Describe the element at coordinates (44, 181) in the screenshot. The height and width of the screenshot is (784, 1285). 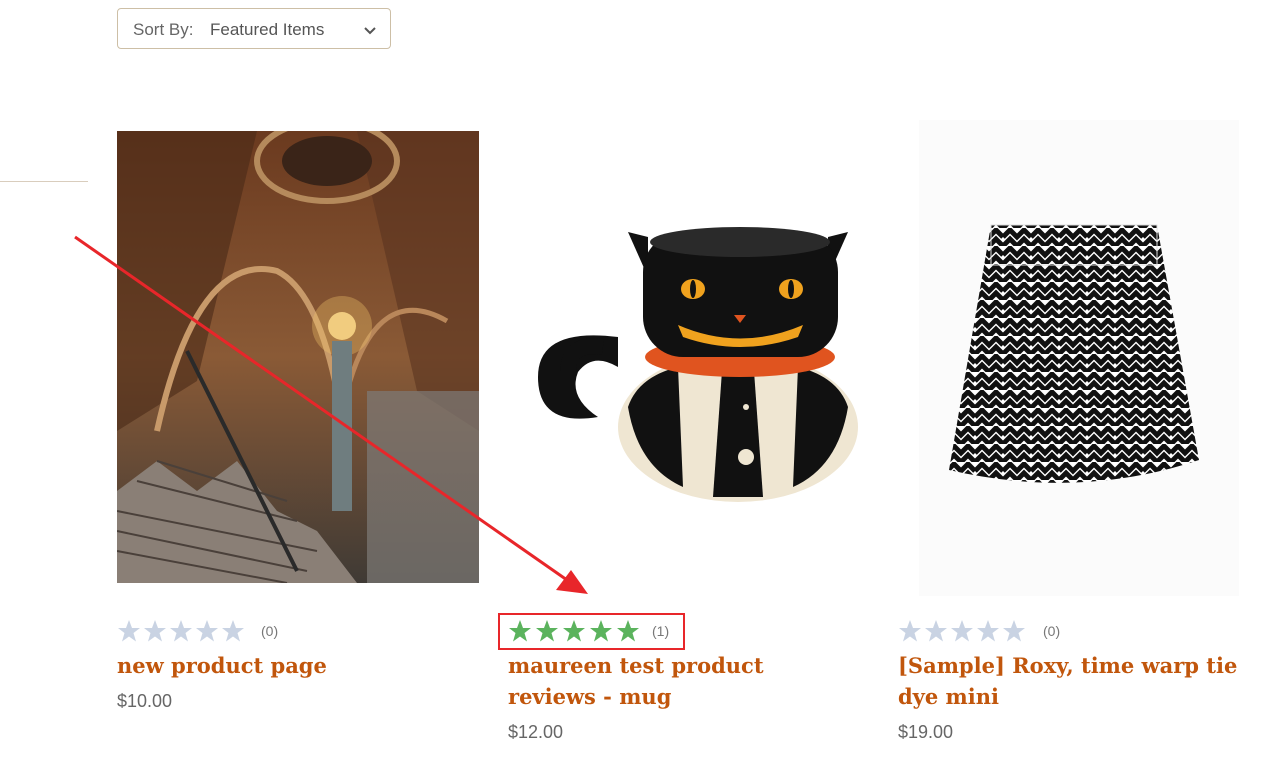
I see `sidebar-divider` at that location.